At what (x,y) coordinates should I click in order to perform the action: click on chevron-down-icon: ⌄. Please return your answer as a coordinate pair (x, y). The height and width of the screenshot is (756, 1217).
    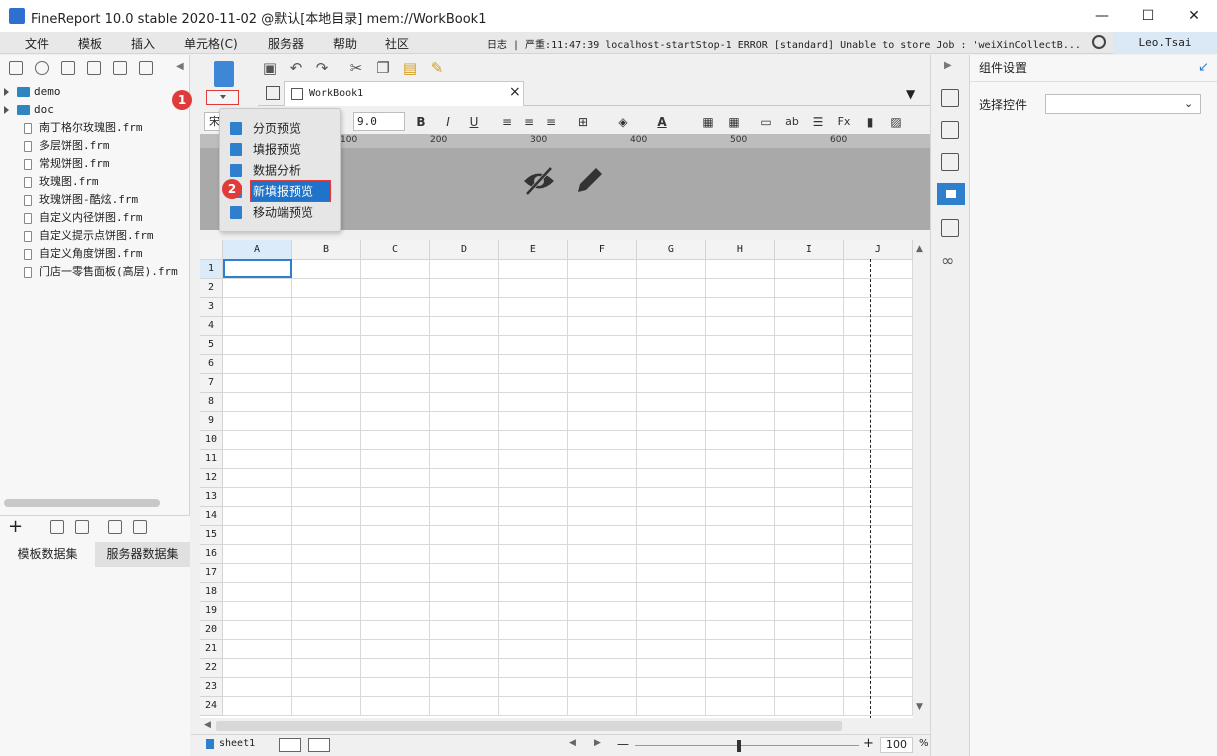
    Looking at the image, I should click on (1188, 103).